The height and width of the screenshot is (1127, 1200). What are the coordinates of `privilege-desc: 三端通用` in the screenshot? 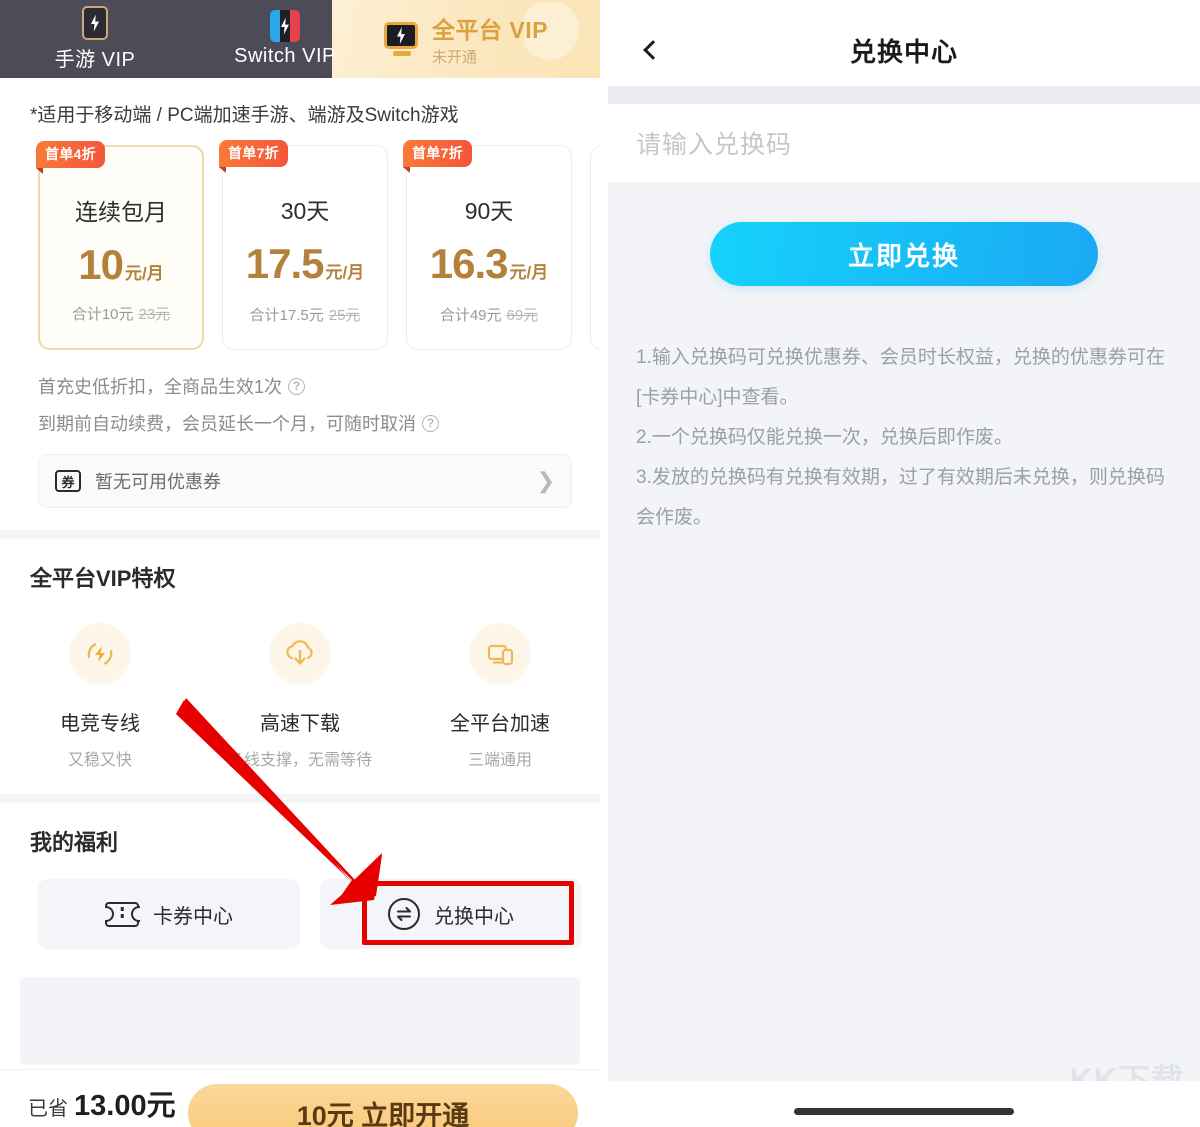 It's located at (499, 760).